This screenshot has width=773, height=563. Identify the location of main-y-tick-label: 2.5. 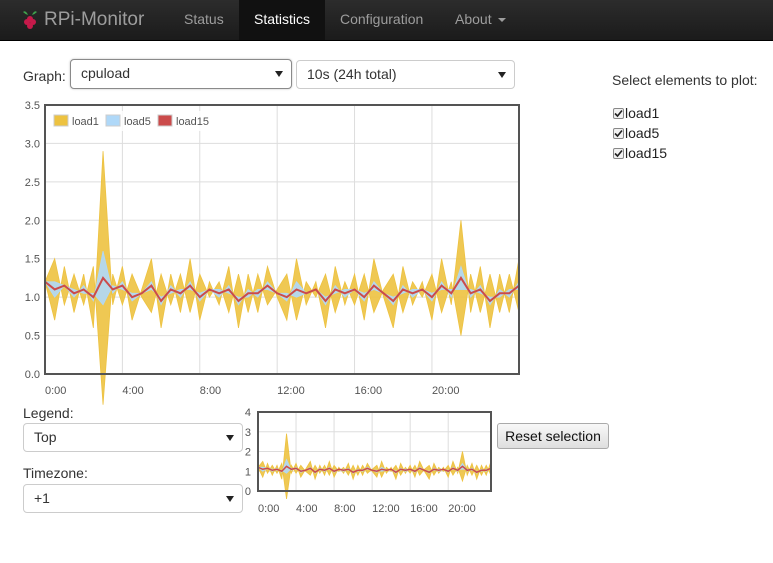
(32, 183).